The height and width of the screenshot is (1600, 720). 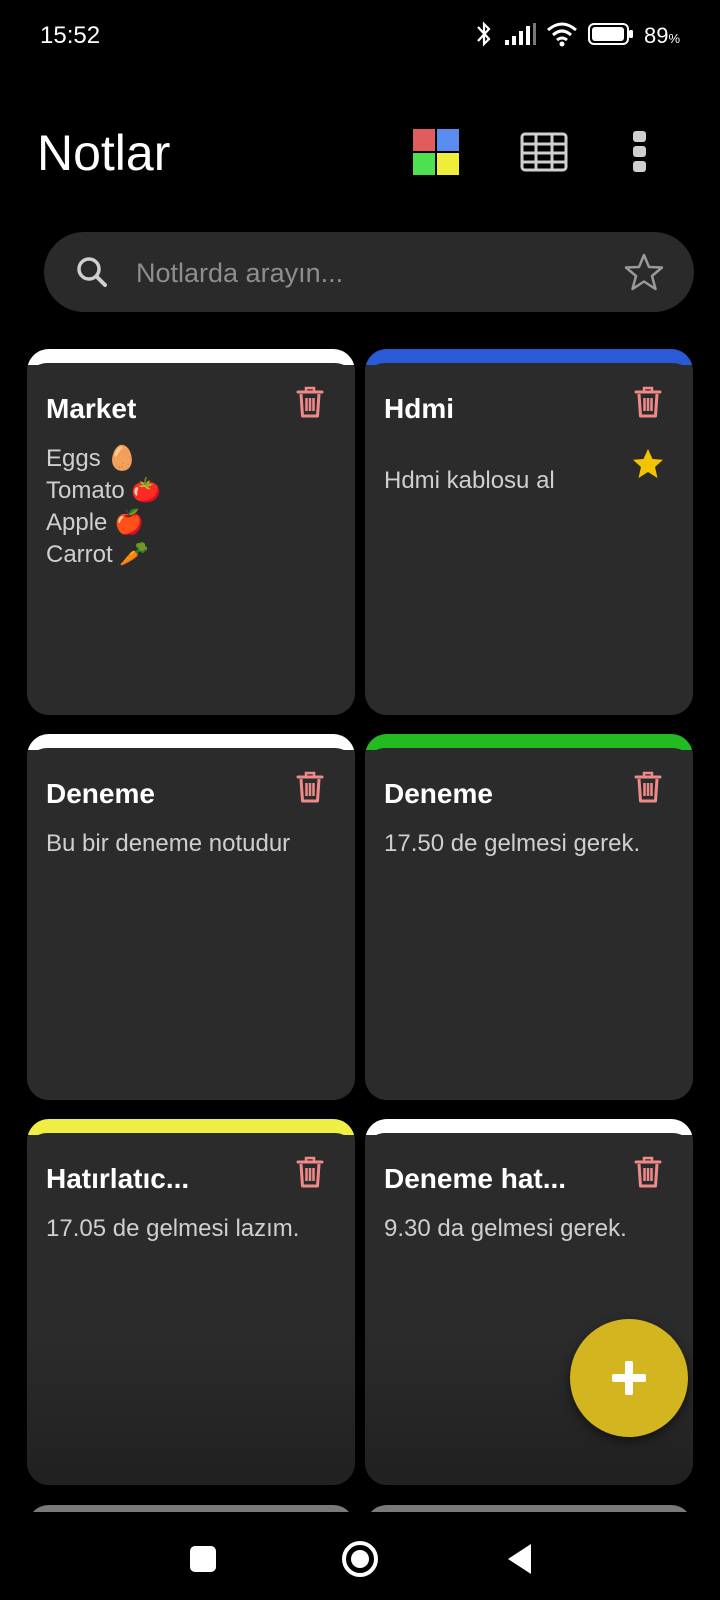 What do you see at coordinates (562, 36) in the screenshot?
I see `wifi-icon` at bounding box center [562, 36].